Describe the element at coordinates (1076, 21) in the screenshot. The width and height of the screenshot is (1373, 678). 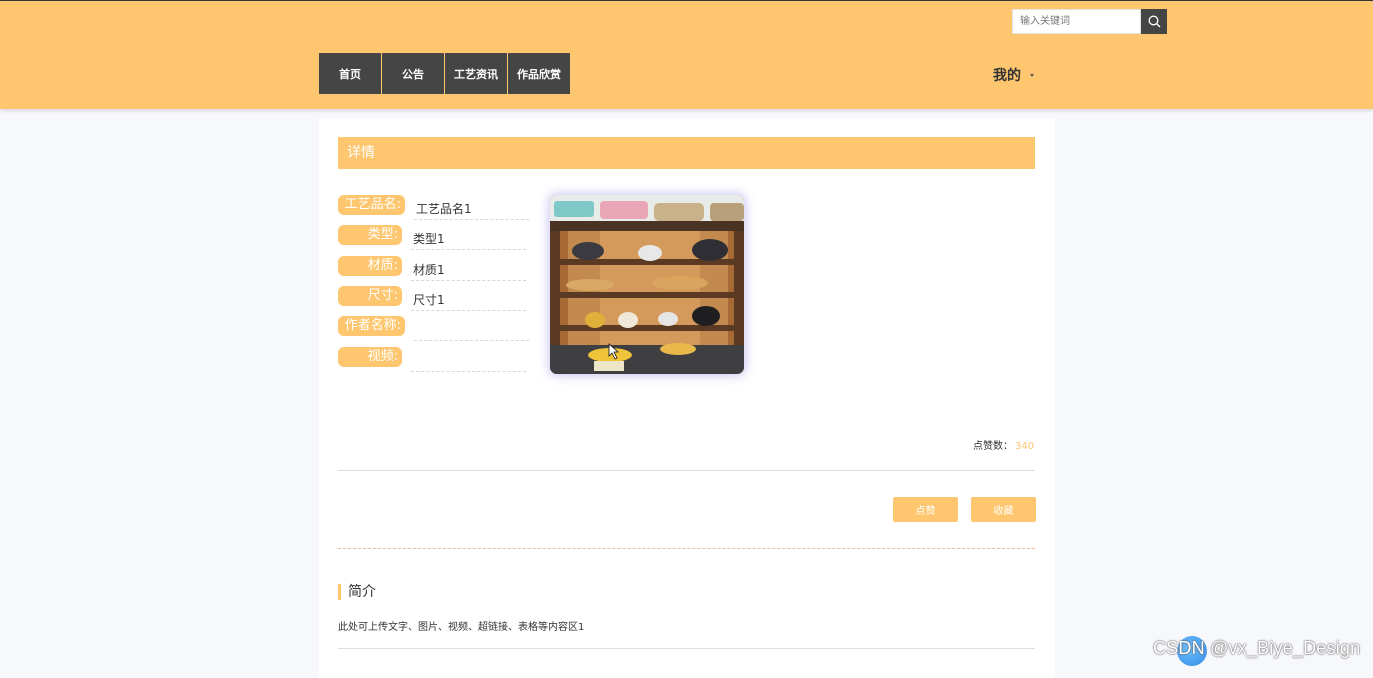
I see `search-input` at that location.